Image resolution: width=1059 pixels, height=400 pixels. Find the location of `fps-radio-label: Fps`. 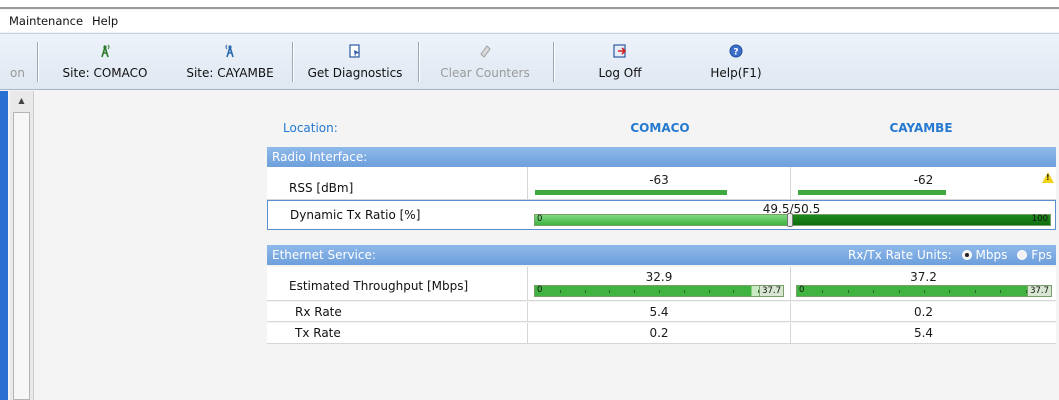

fps-radio-label: Fps is located at coordinates (1041, 255).